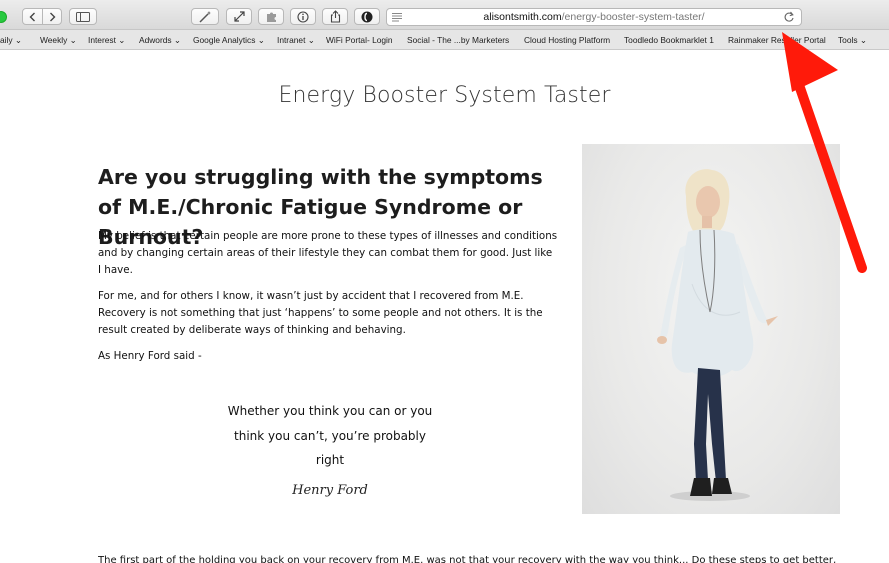 The width and height of the screenshot is (889, 563). What do you see at coordinates (669, 40) in the screenshot?
I see `bookmark-toodledo: Toodledo Bookmarklet 1` at bounding box center [669, 40].